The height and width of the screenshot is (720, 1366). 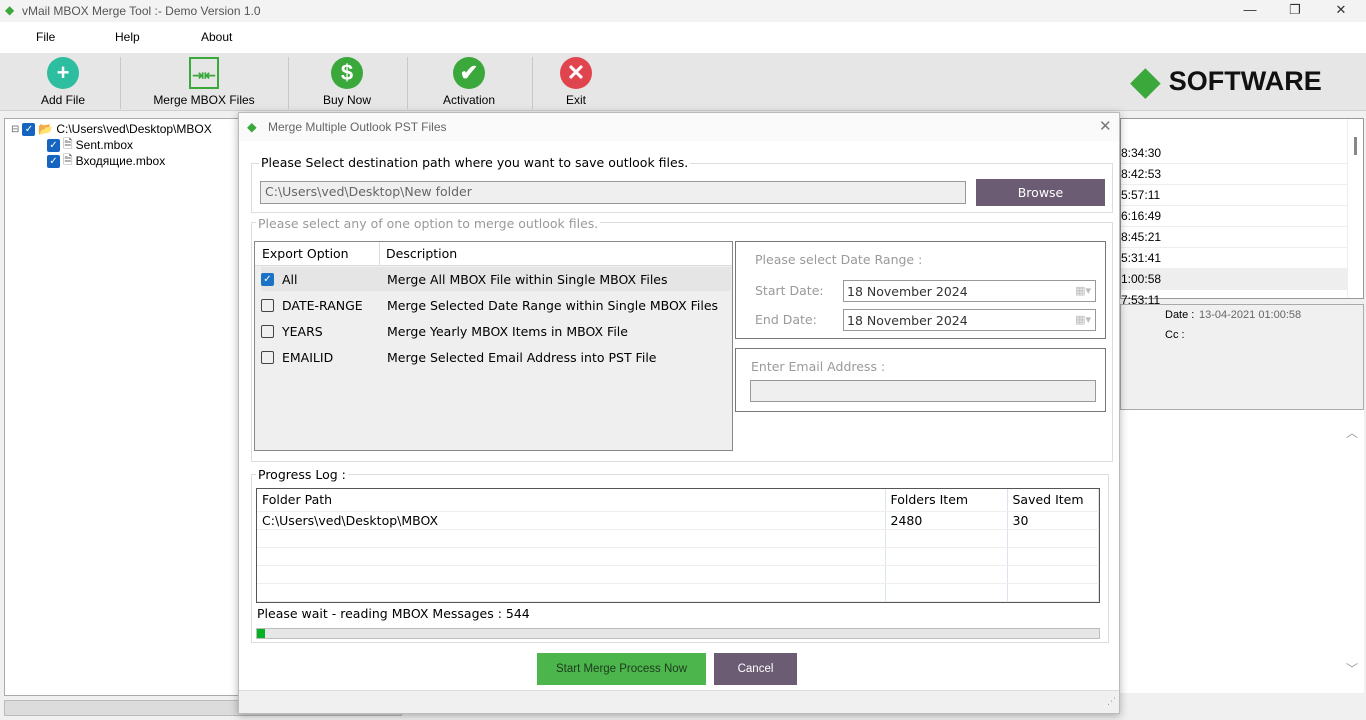 What do you see at coordinates (1341, 10) in the screenshot?
I see `close-button: ✕` at bounding box center [1341, 10].